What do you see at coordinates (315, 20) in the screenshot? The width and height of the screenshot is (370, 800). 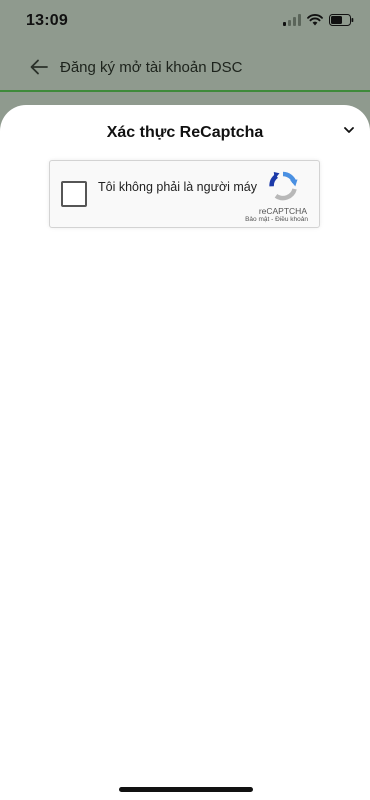 I see `wifi-icon` at bounding box center [315, 20].